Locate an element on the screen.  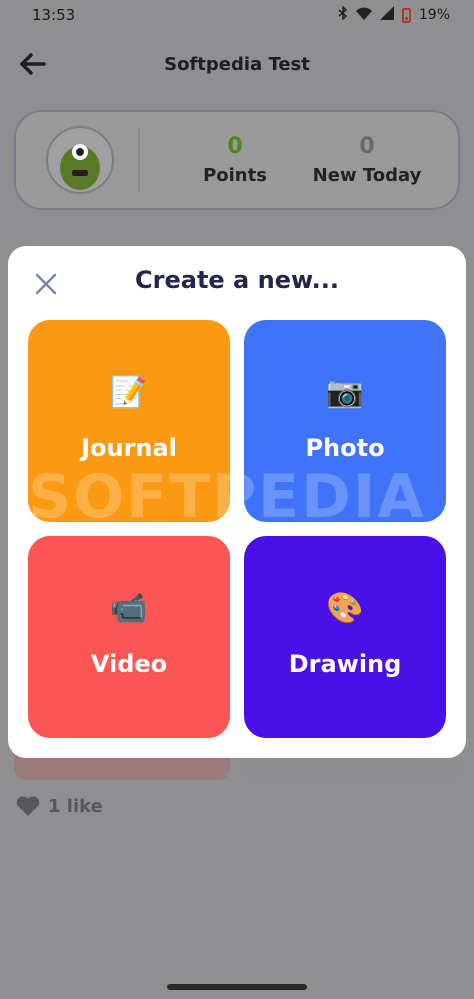
video-label: Video is located at coordinates (129, 664).